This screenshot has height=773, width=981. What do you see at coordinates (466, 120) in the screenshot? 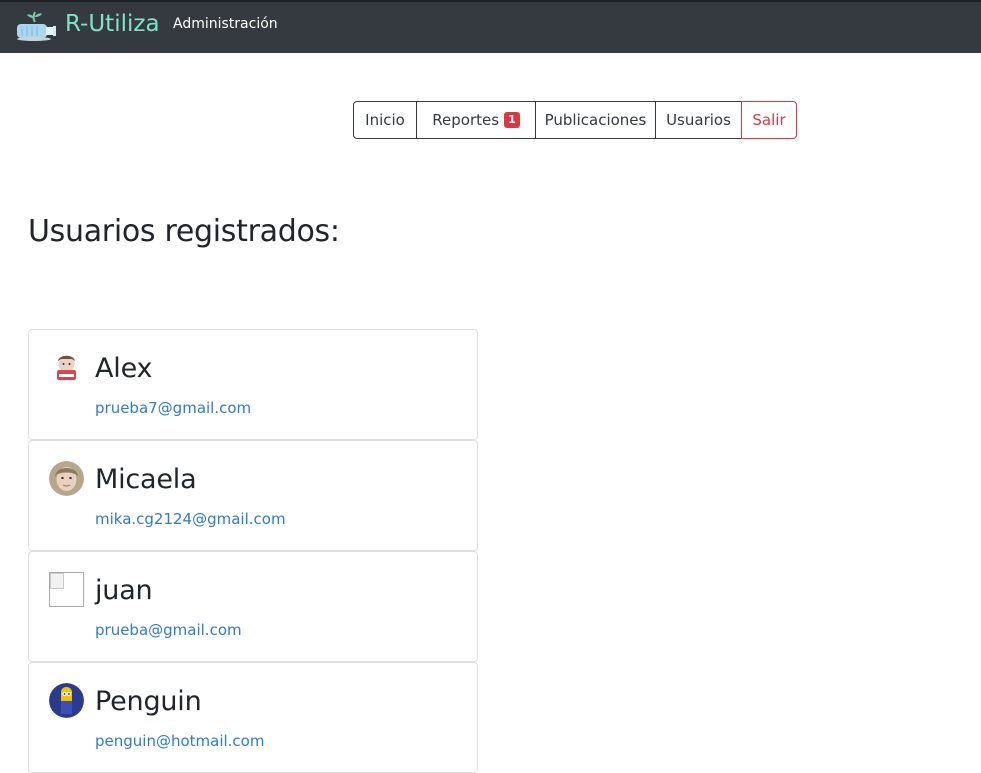
I see `reportes-button-label: Reportes` at bounding box center [466, 120].